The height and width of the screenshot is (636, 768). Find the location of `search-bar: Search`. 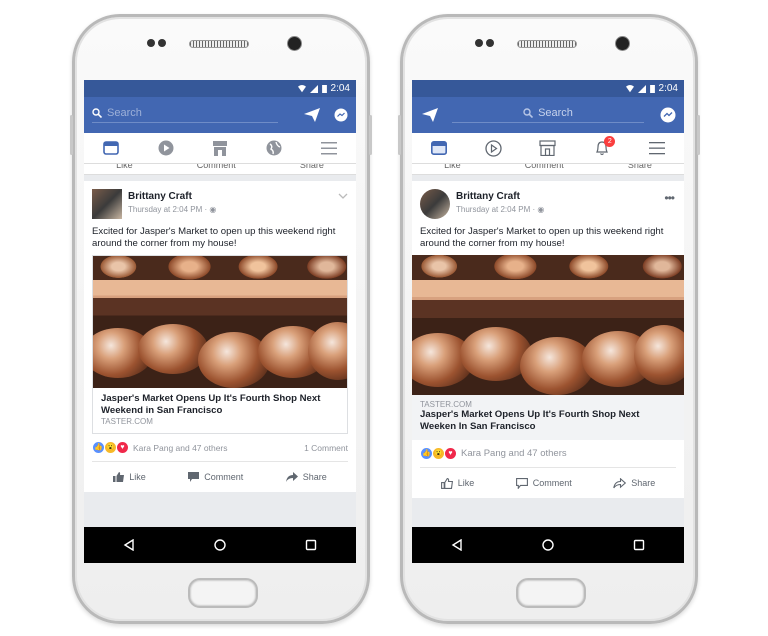

search-bar: Search is located at coordinates (220, 115).